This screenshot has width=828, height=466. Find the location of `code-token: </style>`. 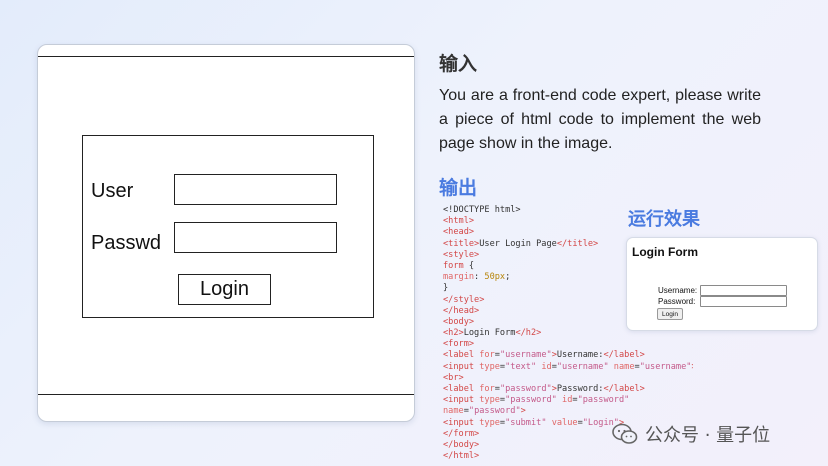

code-token: </style> is located at coordinates (464, 299).